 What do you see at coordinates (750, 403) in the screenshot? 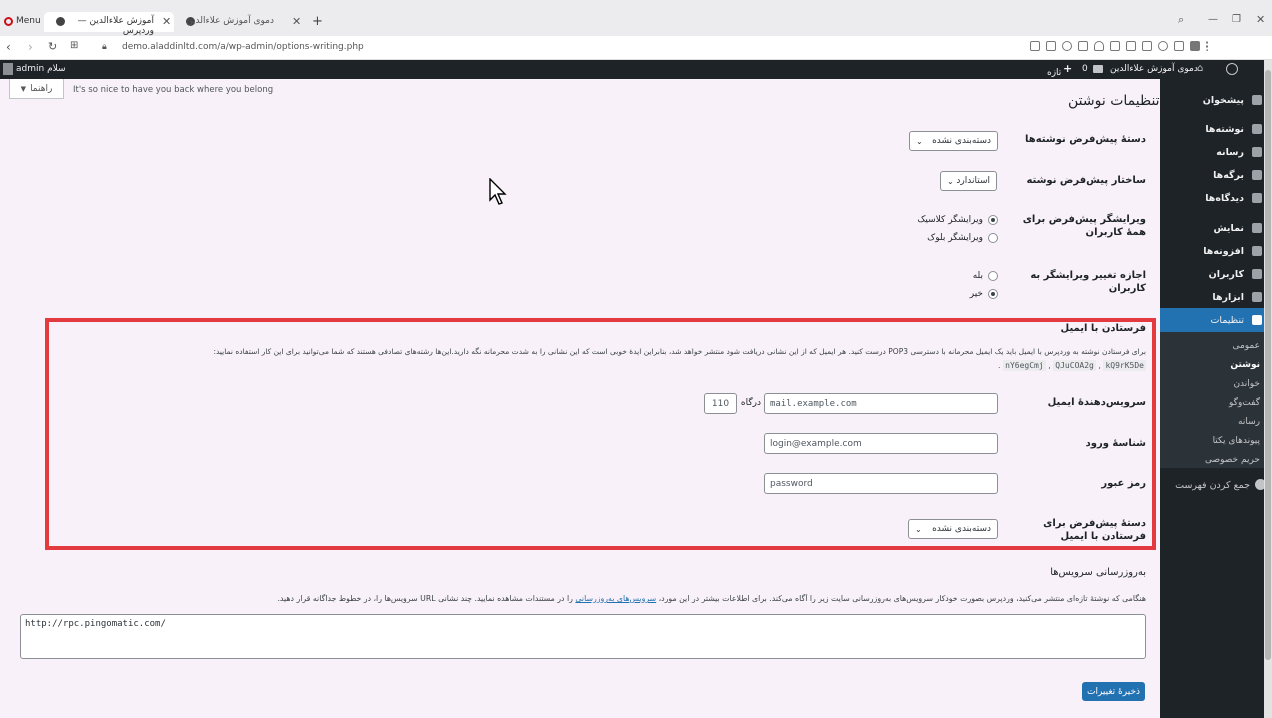
I see `port-label: درگاه` at bounding box center [750, 403].